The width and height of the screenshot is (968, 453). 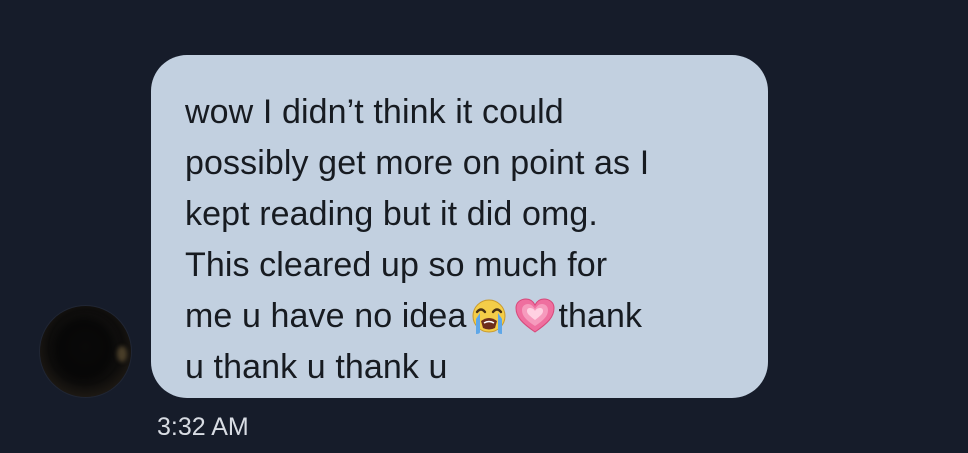 I want to click on message-timestamp: 3:32 AM, so click(x=203, y=427).